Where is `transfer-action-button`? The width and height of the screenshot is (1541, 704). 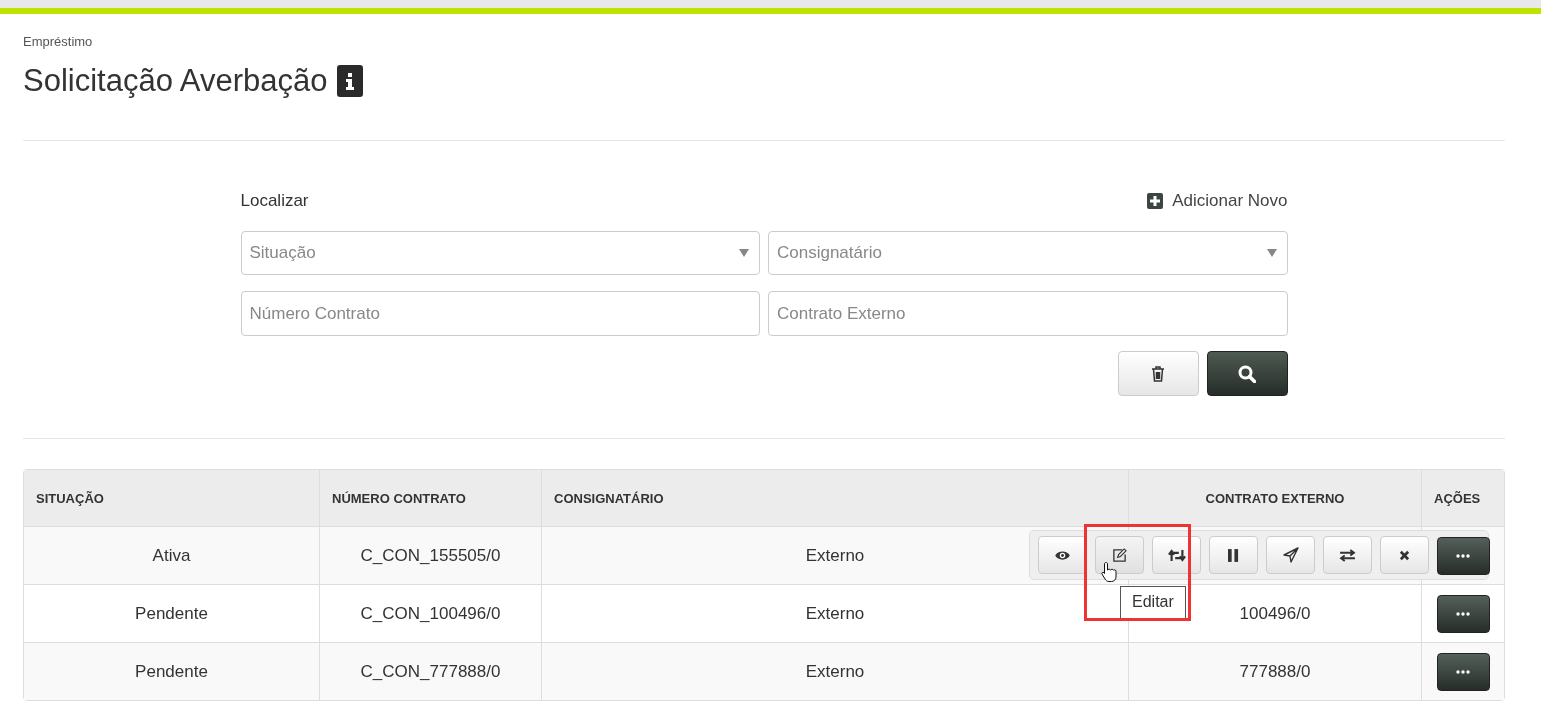 transfer-action-button is located at coordinates (1347, 555).